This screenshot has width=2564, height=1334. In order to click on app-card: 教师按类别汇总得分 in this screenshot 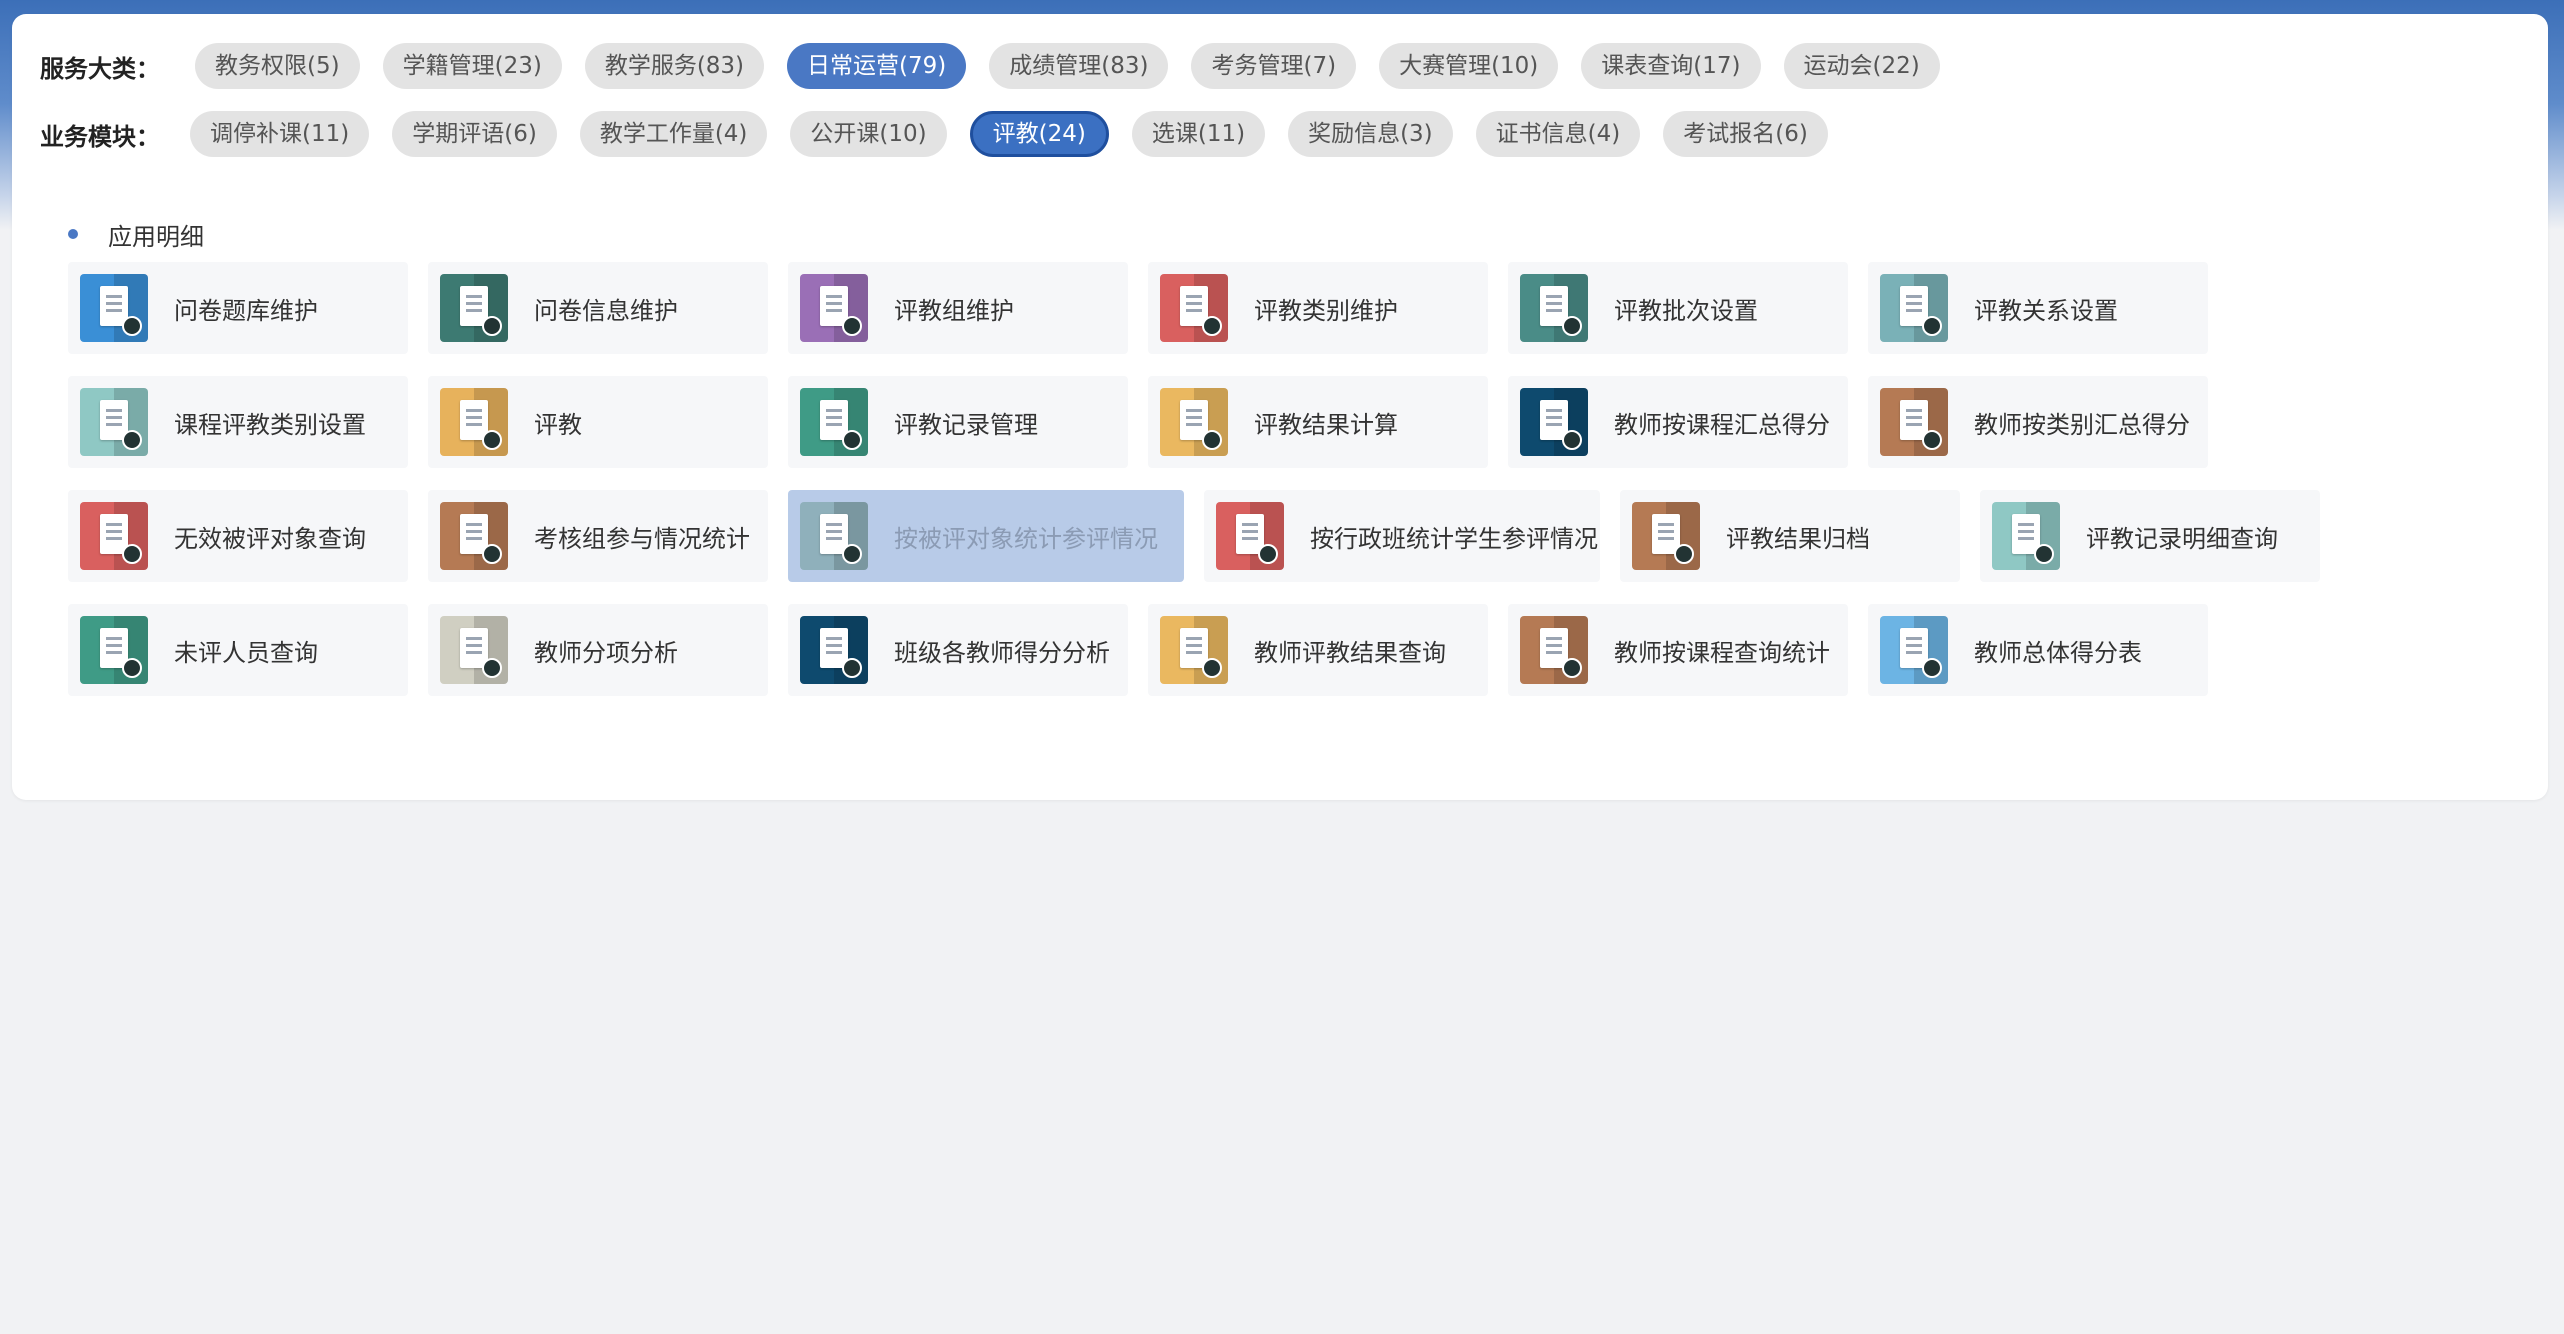, I will do `click(2038, 422)`.